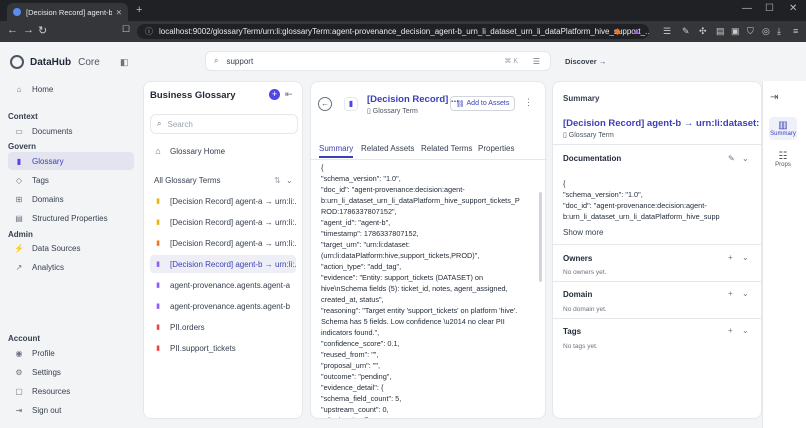 Image resolution: width=806 pixels, height=428 pixels. What do you see at coordinates (71, 199) in the screenshot?
I see `nav-domains: ⊞ Domains` at bounding box center [71, 199].